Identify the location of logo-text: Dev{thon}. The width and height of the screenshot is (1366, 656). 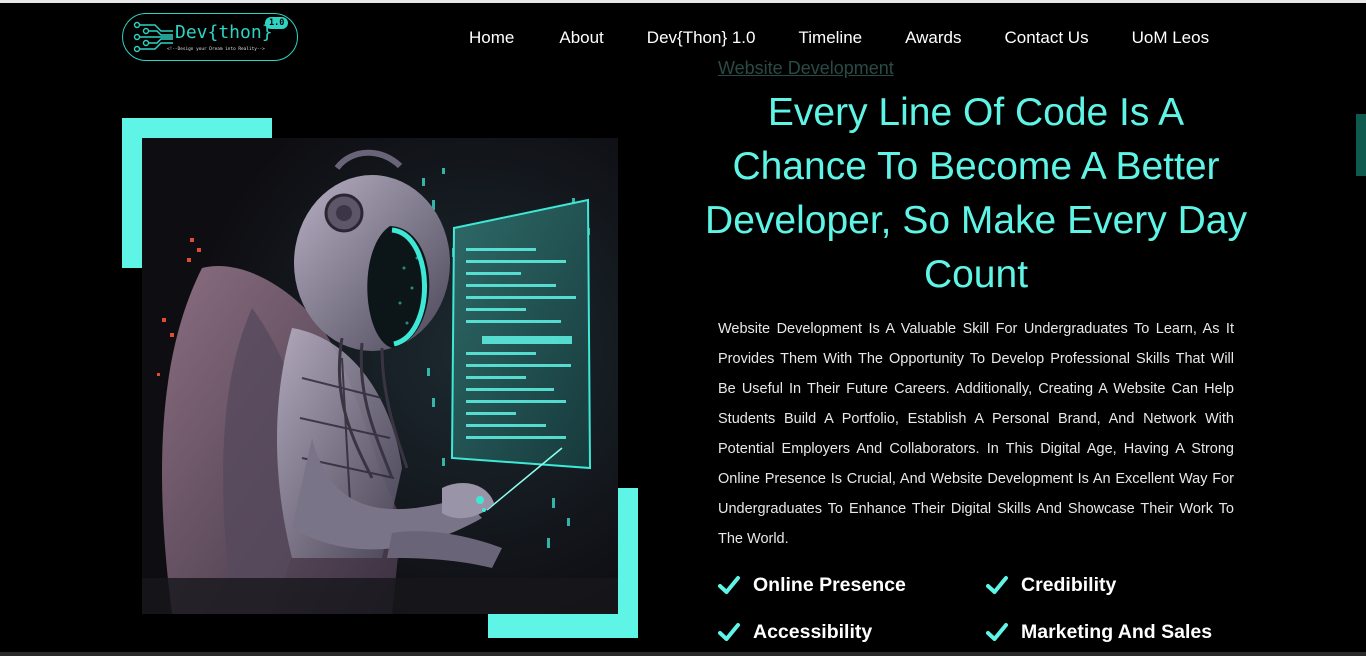
(224, 32).